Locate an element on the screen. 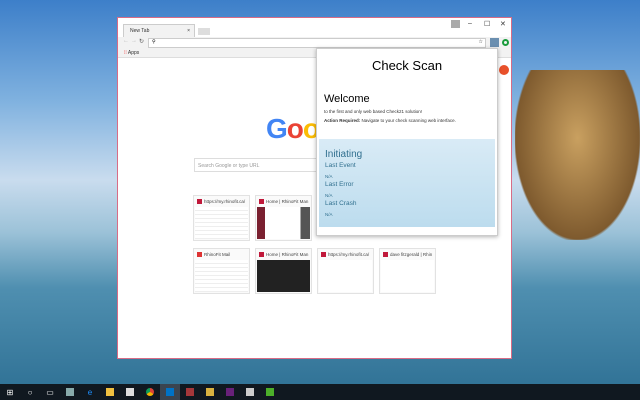  close-tab-icon: × is located at coordinates (188, 31).